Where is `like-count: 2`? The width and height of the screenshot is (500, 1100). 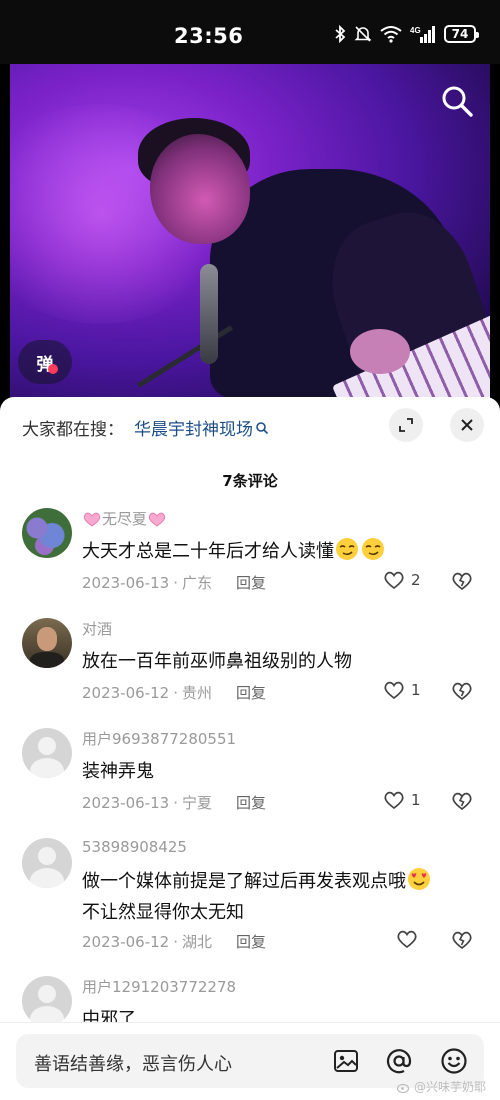
like-count: 2 is located at coordinates (416, 580).